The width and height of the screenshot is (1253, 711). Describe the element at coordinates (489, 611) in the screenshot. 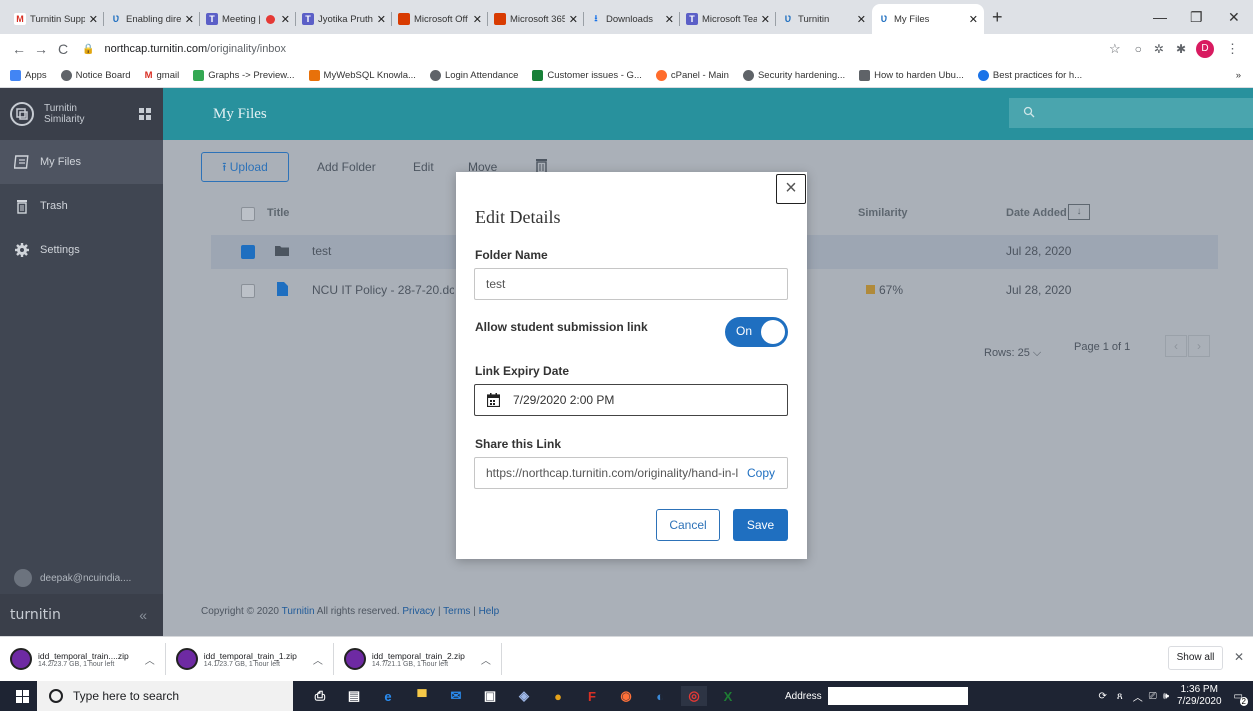

I see `help-link: Help` at that location.